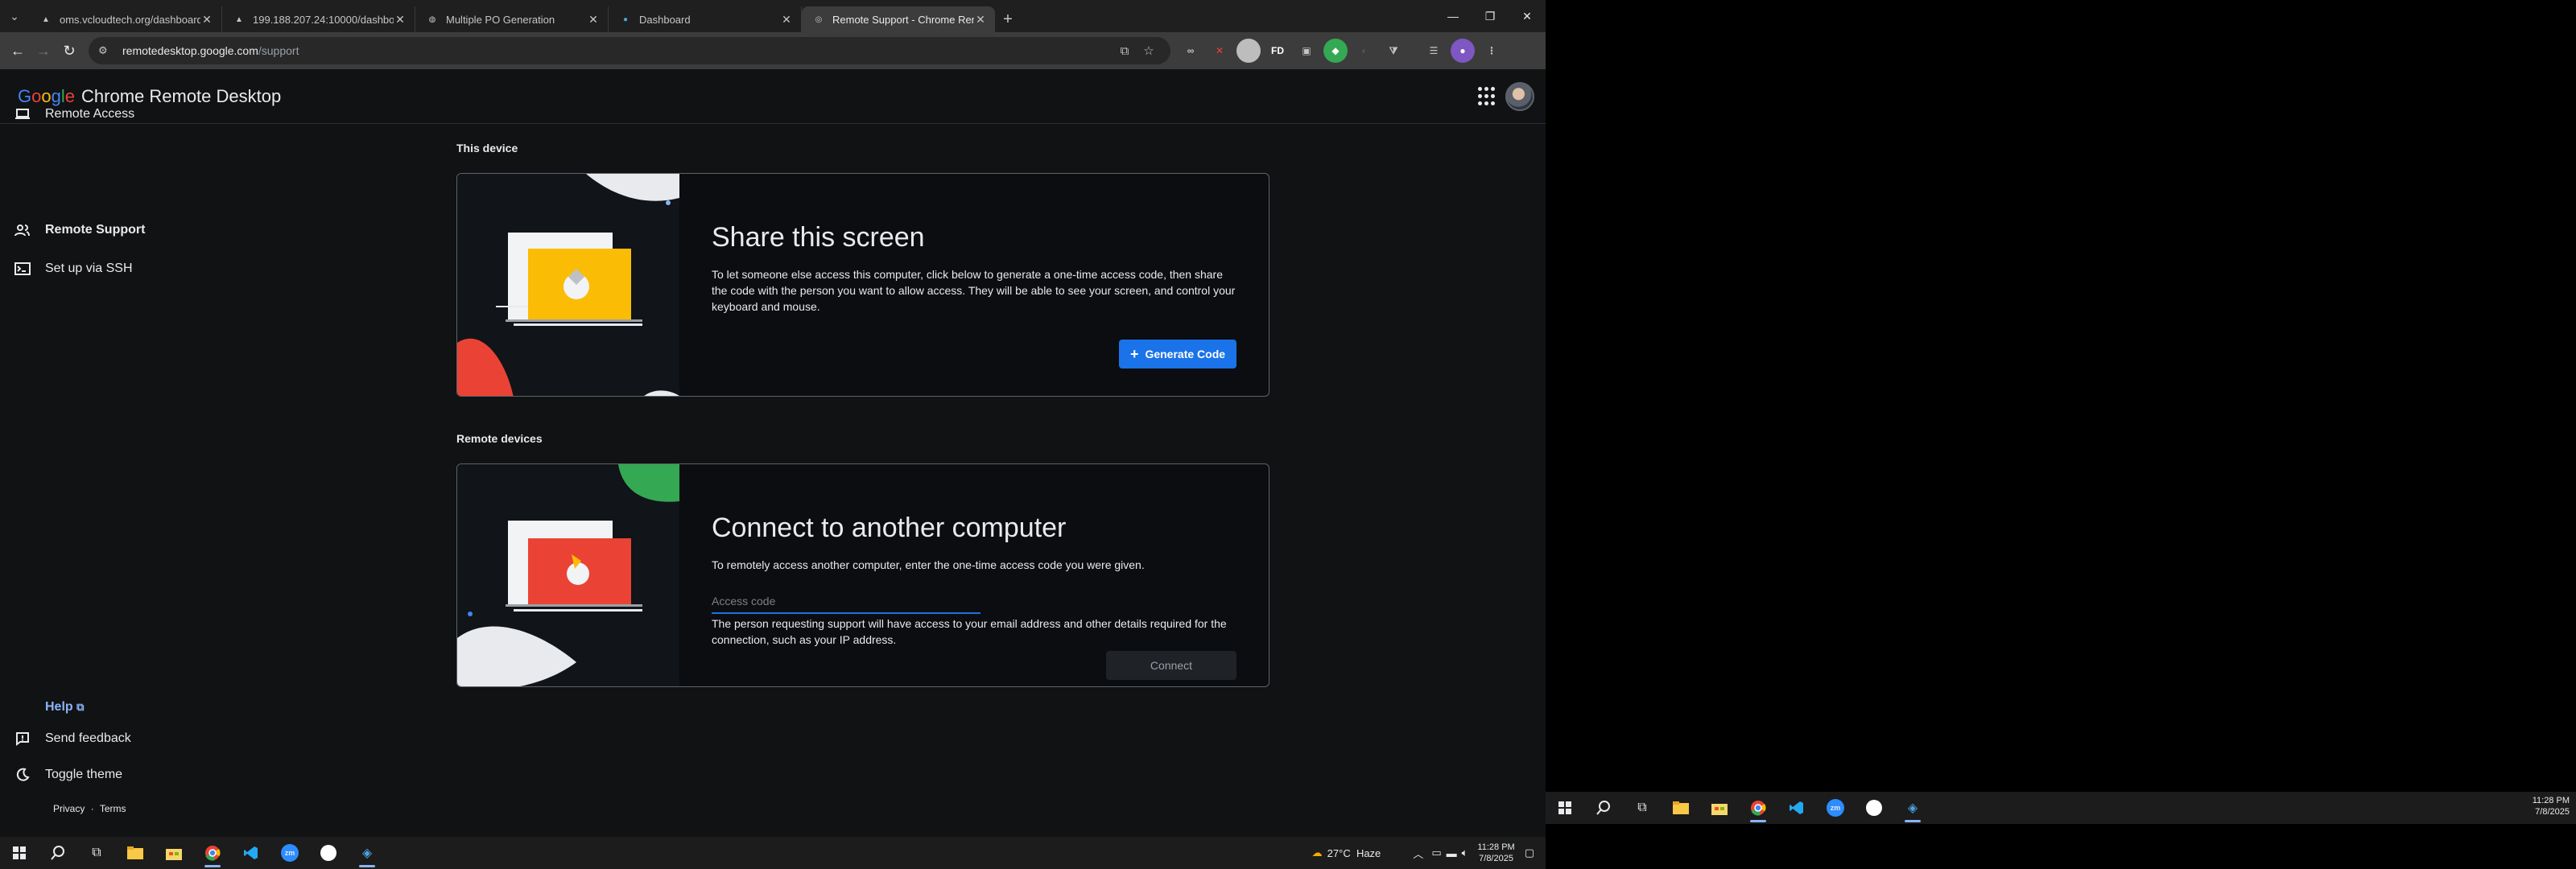 This screenshot has width=2576, height=869. Describe the element at coordinates (2552, 812) in the screenshot. I see `clock-date: 7/8/2025` at that location.